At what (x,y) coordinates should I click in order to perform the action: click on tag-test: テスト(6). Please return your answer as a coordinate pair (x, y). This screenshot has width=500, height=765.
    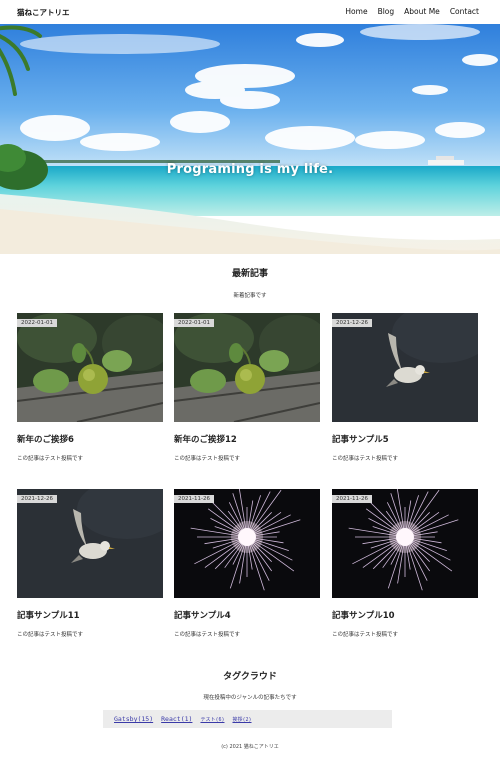
    Looking at the image, I should click on (212, 719).